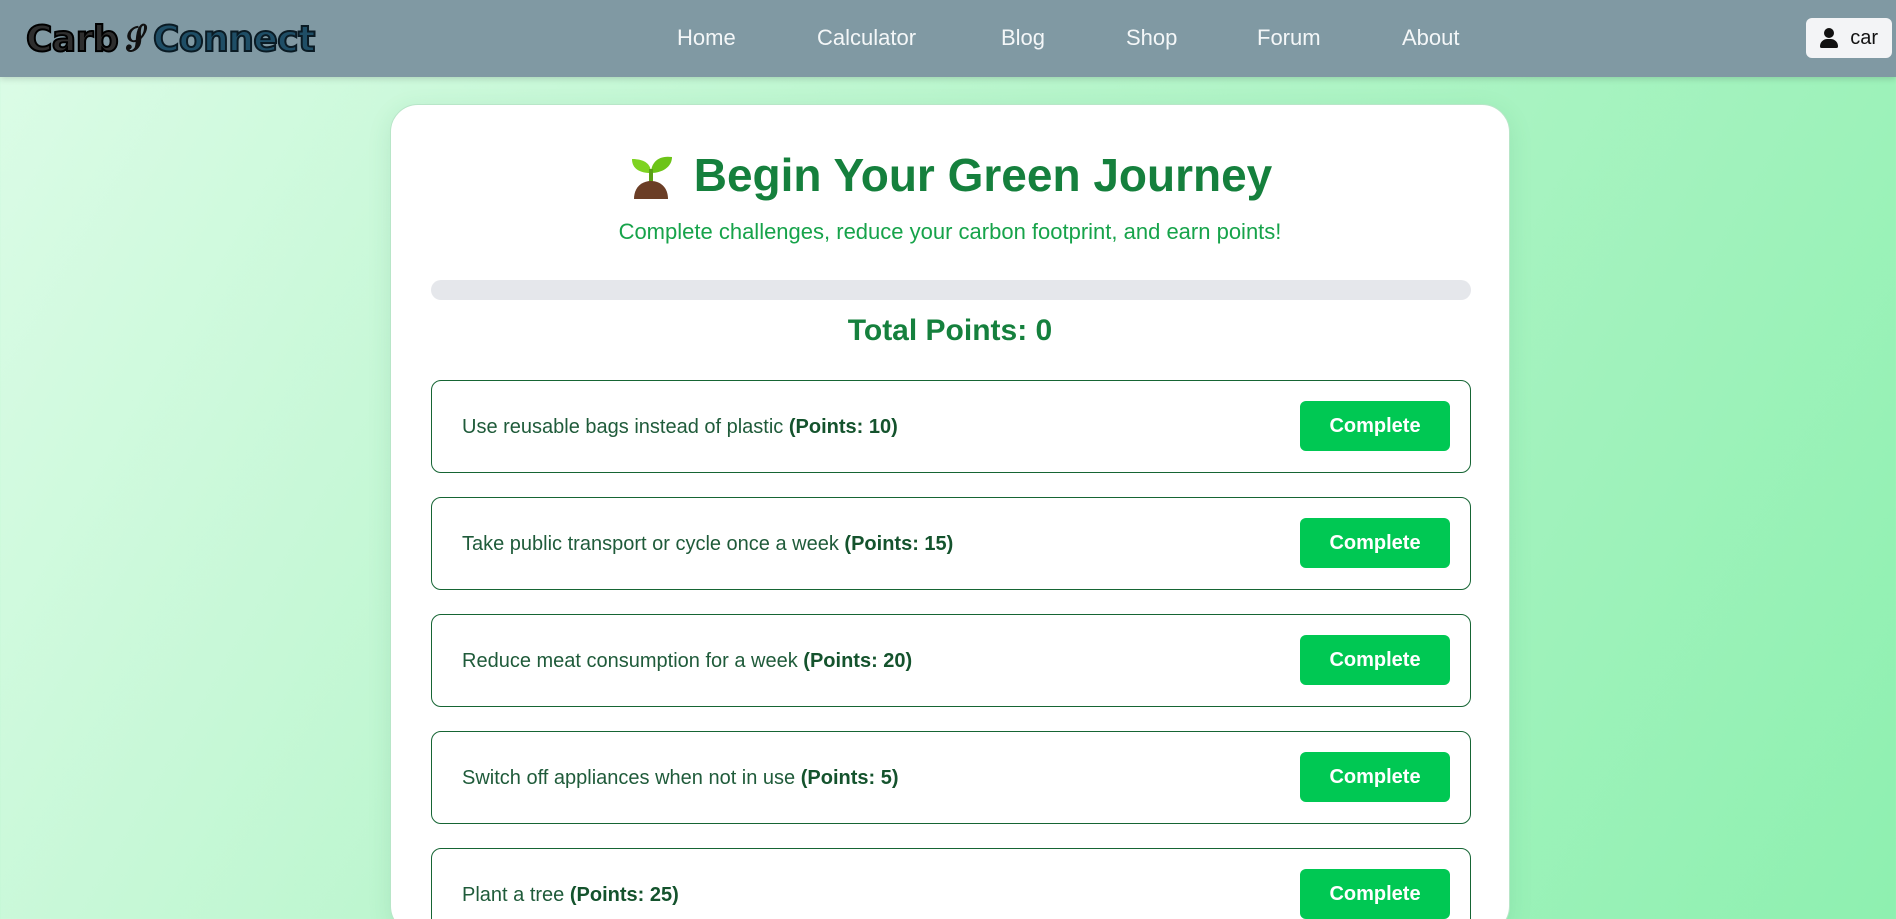  I want to click on main-nav: Home Calculator Blog Shop Forum About, so click(948, 38).